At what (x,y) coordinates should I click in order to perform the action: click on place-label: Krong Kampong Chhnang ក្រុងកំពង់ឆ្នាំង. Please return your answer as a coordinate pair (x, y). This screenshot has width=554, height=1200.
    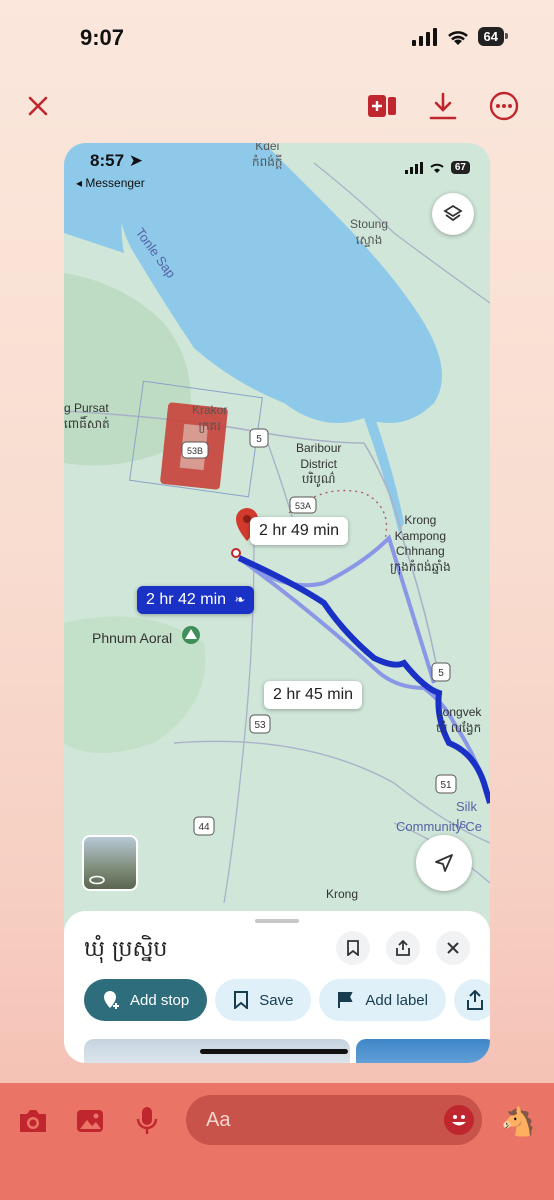
    Looking at the image, I should click on (420, 543).